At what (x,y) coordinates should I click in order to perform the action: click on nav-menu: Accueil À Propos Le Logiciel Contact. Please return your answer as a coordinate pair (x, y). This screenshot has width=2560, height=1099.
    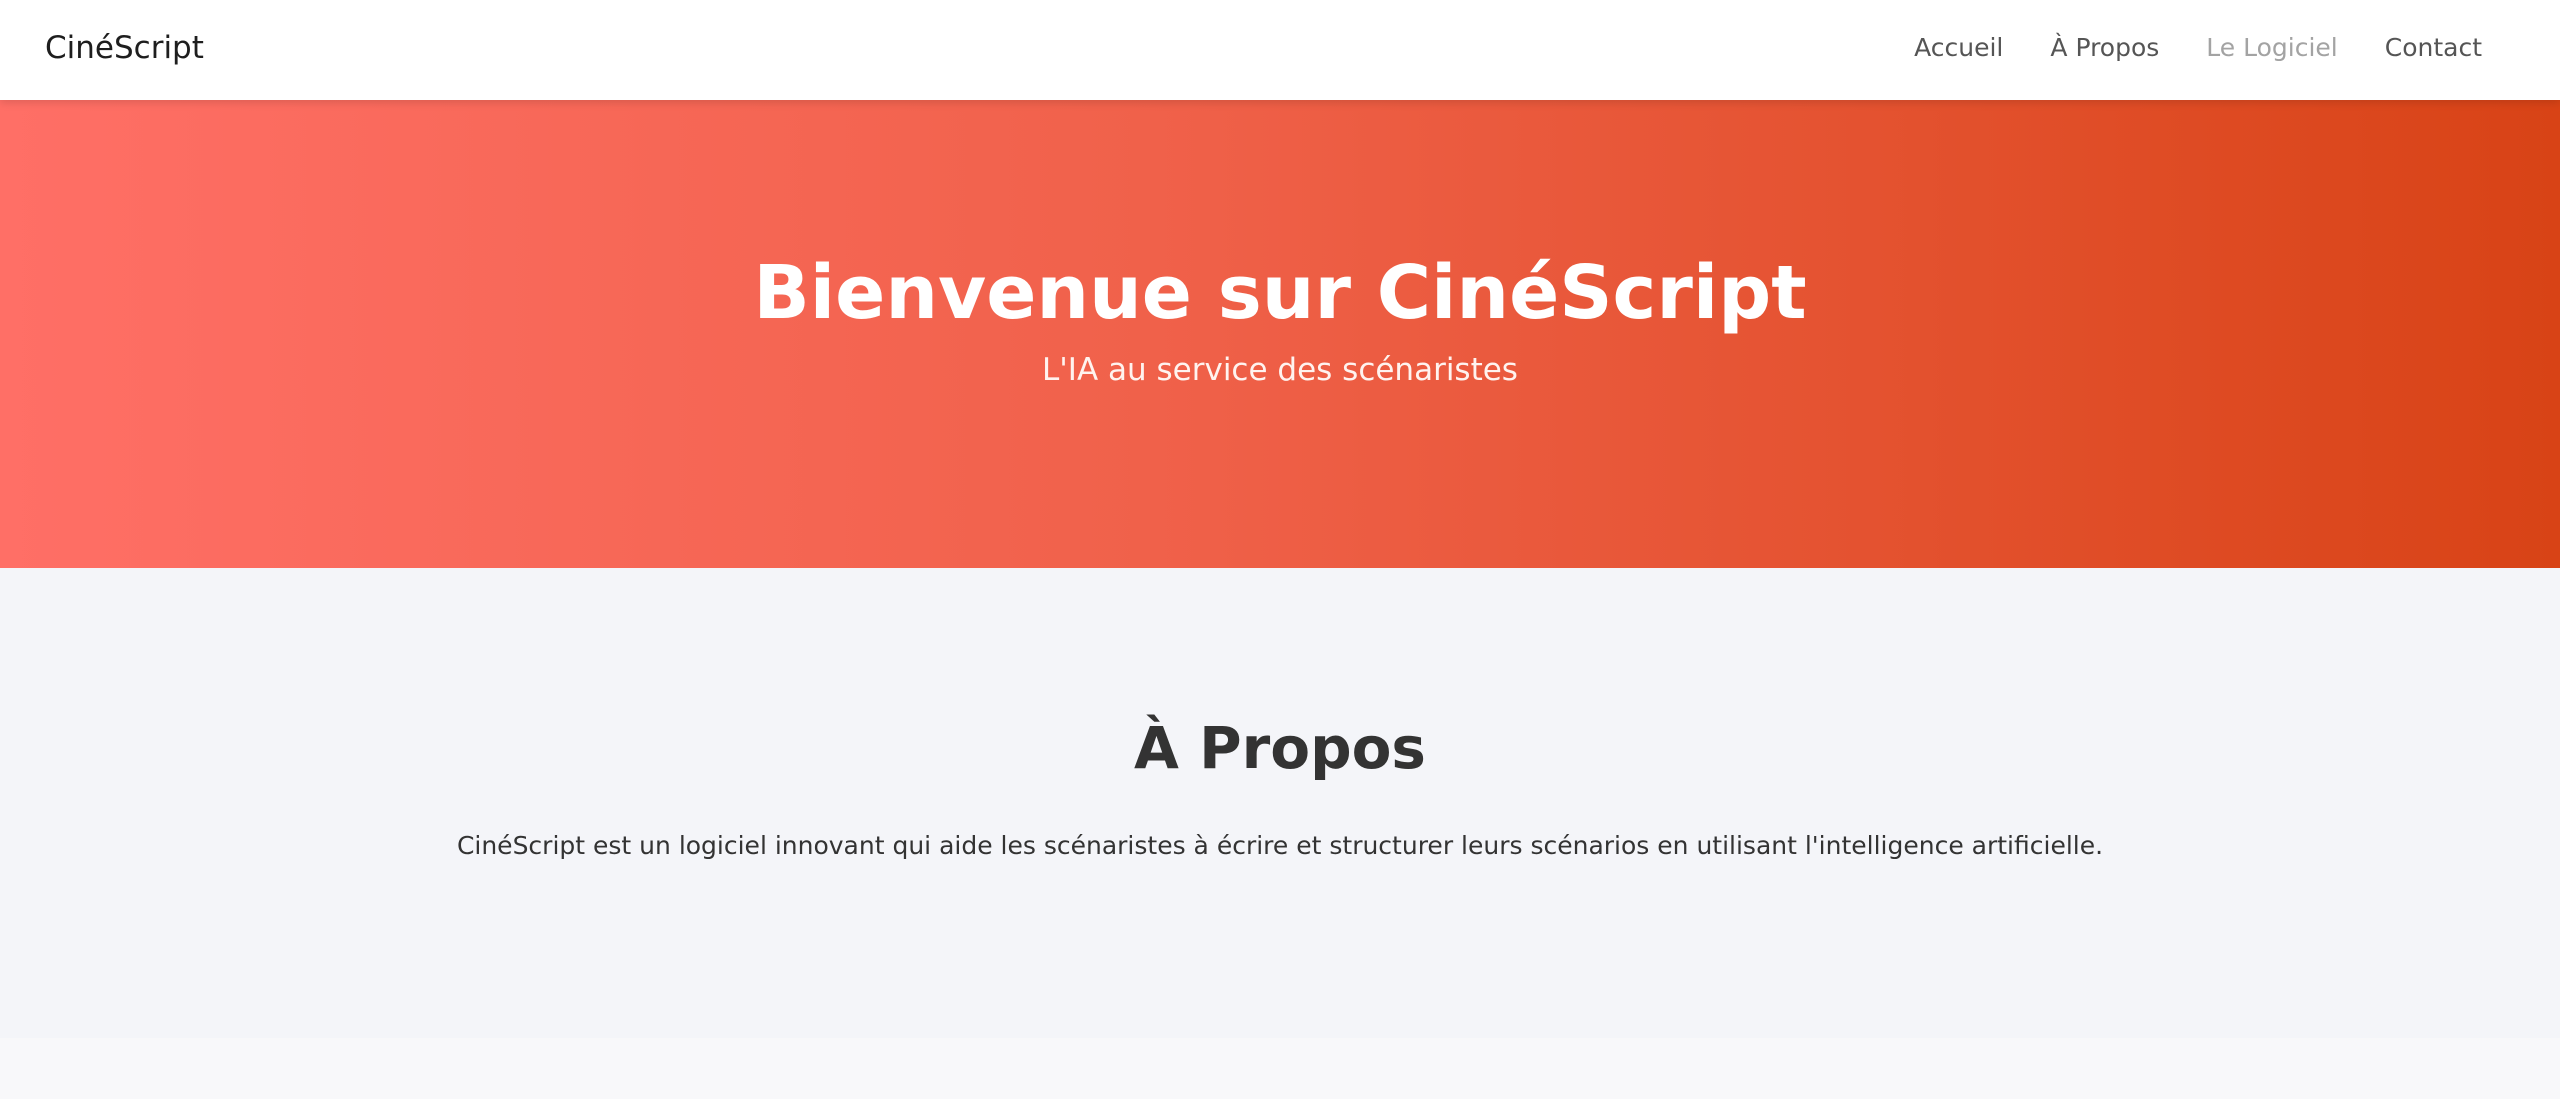
    Looking at the image, I should click on (2198, 48).